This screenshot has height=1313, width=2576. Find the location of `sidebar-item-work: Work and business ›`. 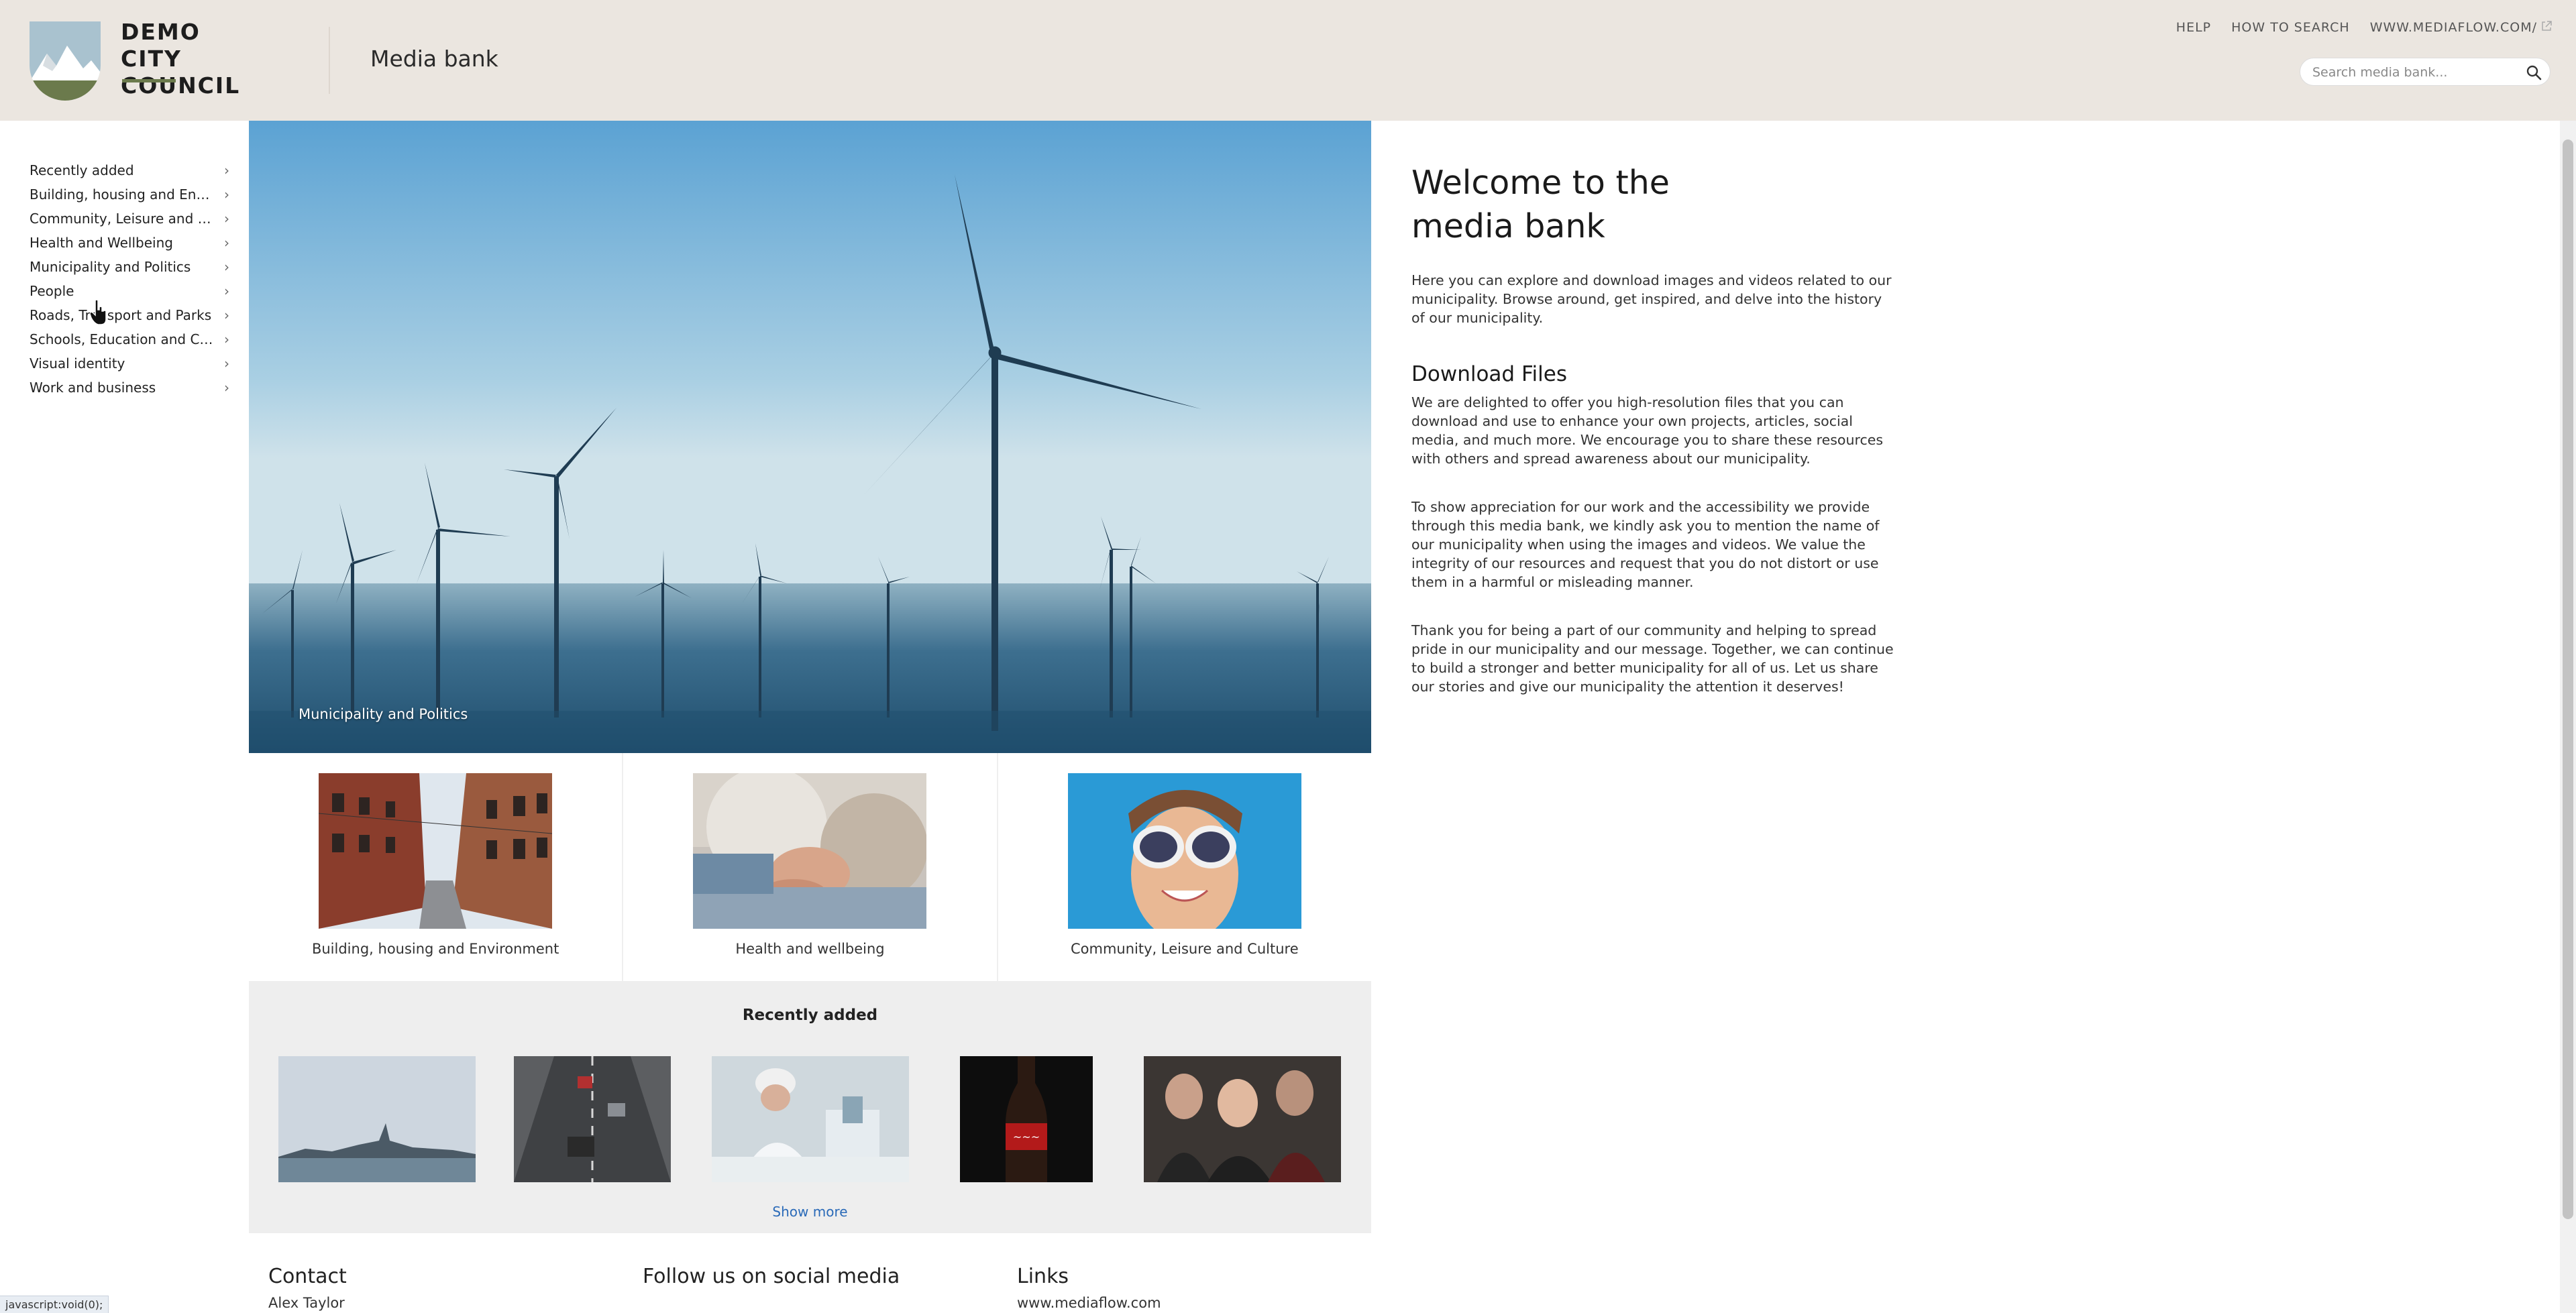

sidebar-item-work: Work and business › is located at coordinates (120, 388).